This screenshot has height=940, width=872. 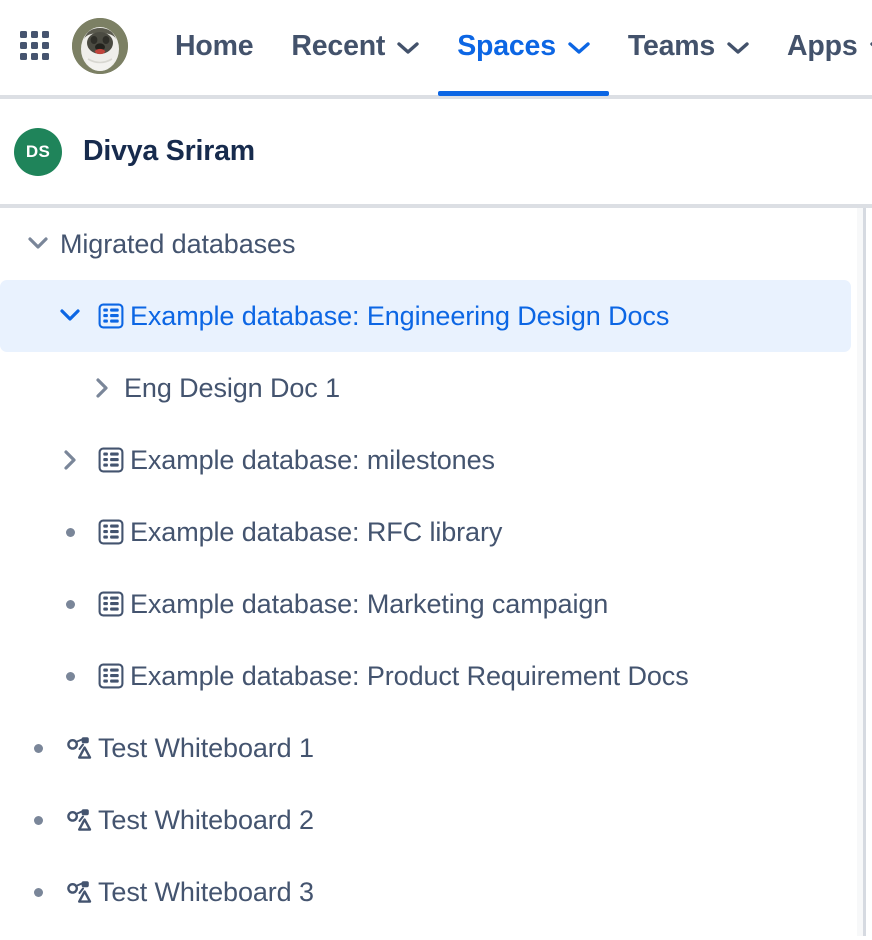 What do you see at coordinates (425, 892) in the screenshot?
I see `tree-row: Test Whiteboard 3` at bounding box center [425, 892].